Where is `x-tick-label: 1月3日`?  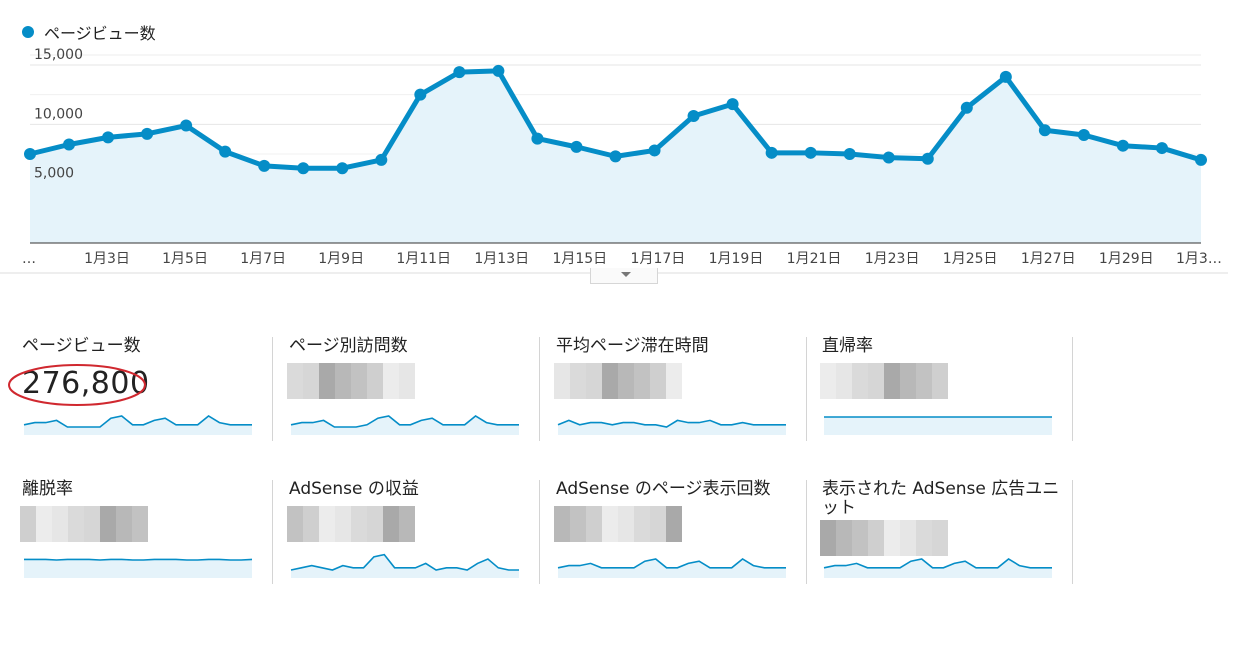 x-tick-label: 1月3日 is located at coordinates (107, 259).